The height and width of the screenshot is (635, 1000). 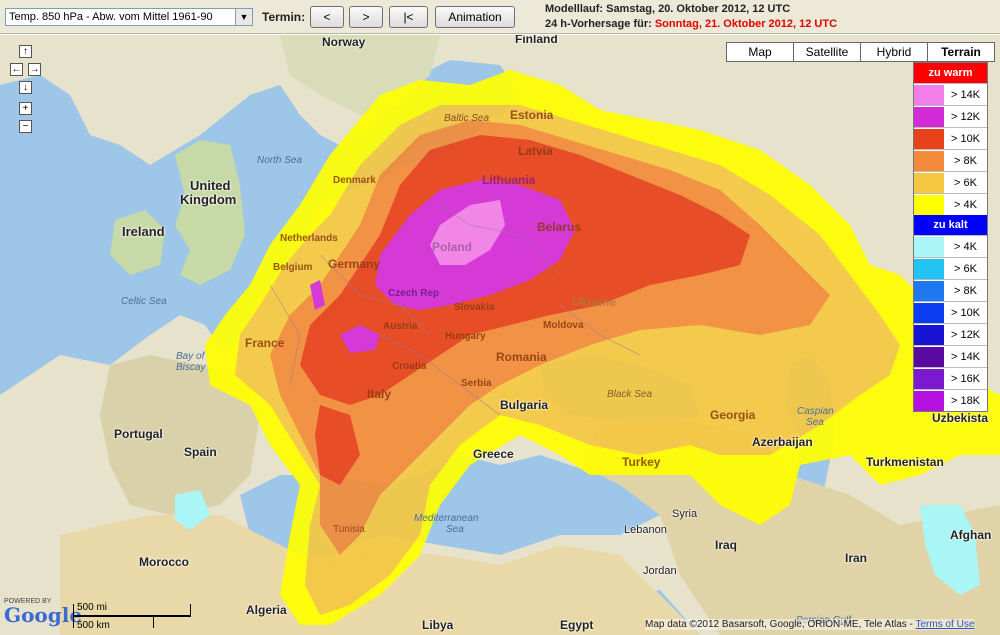 What do you see at coordinates (493, 454) in the screenshot?
I see `label-greece: Greece` at bounding box center [493, 454].